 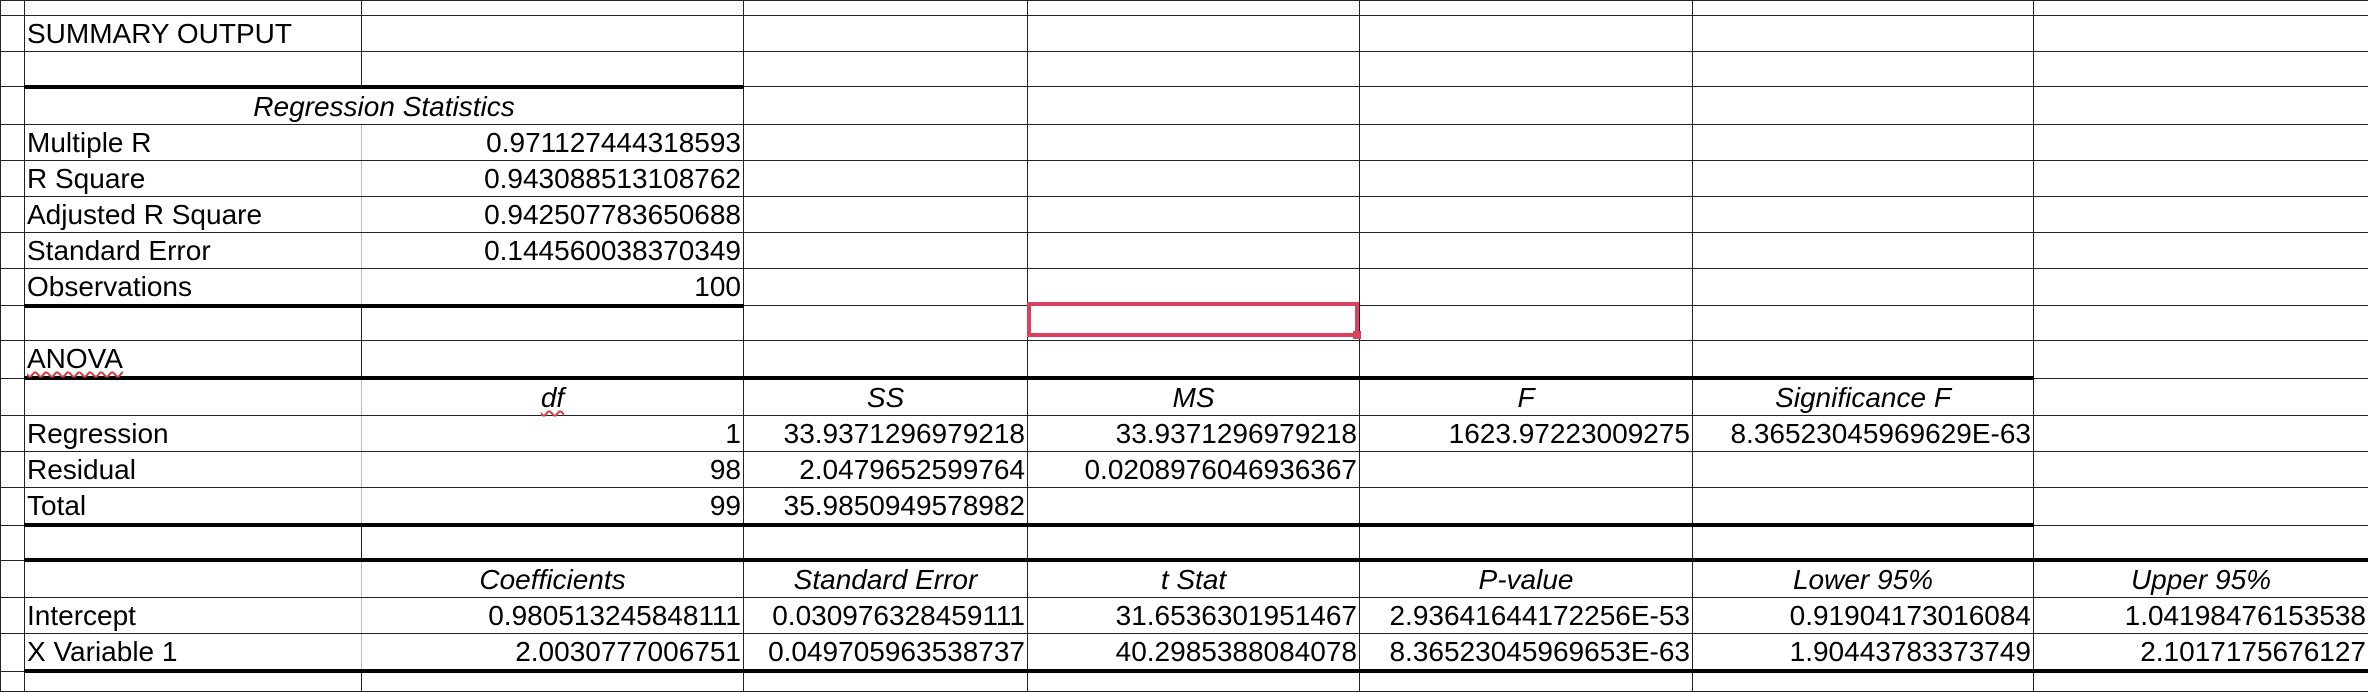 What do you see at coordinates (1863, 653) in the screenshot?
I see `coef-lower: 1.90443783373749` at bounding box center [1863, 653].